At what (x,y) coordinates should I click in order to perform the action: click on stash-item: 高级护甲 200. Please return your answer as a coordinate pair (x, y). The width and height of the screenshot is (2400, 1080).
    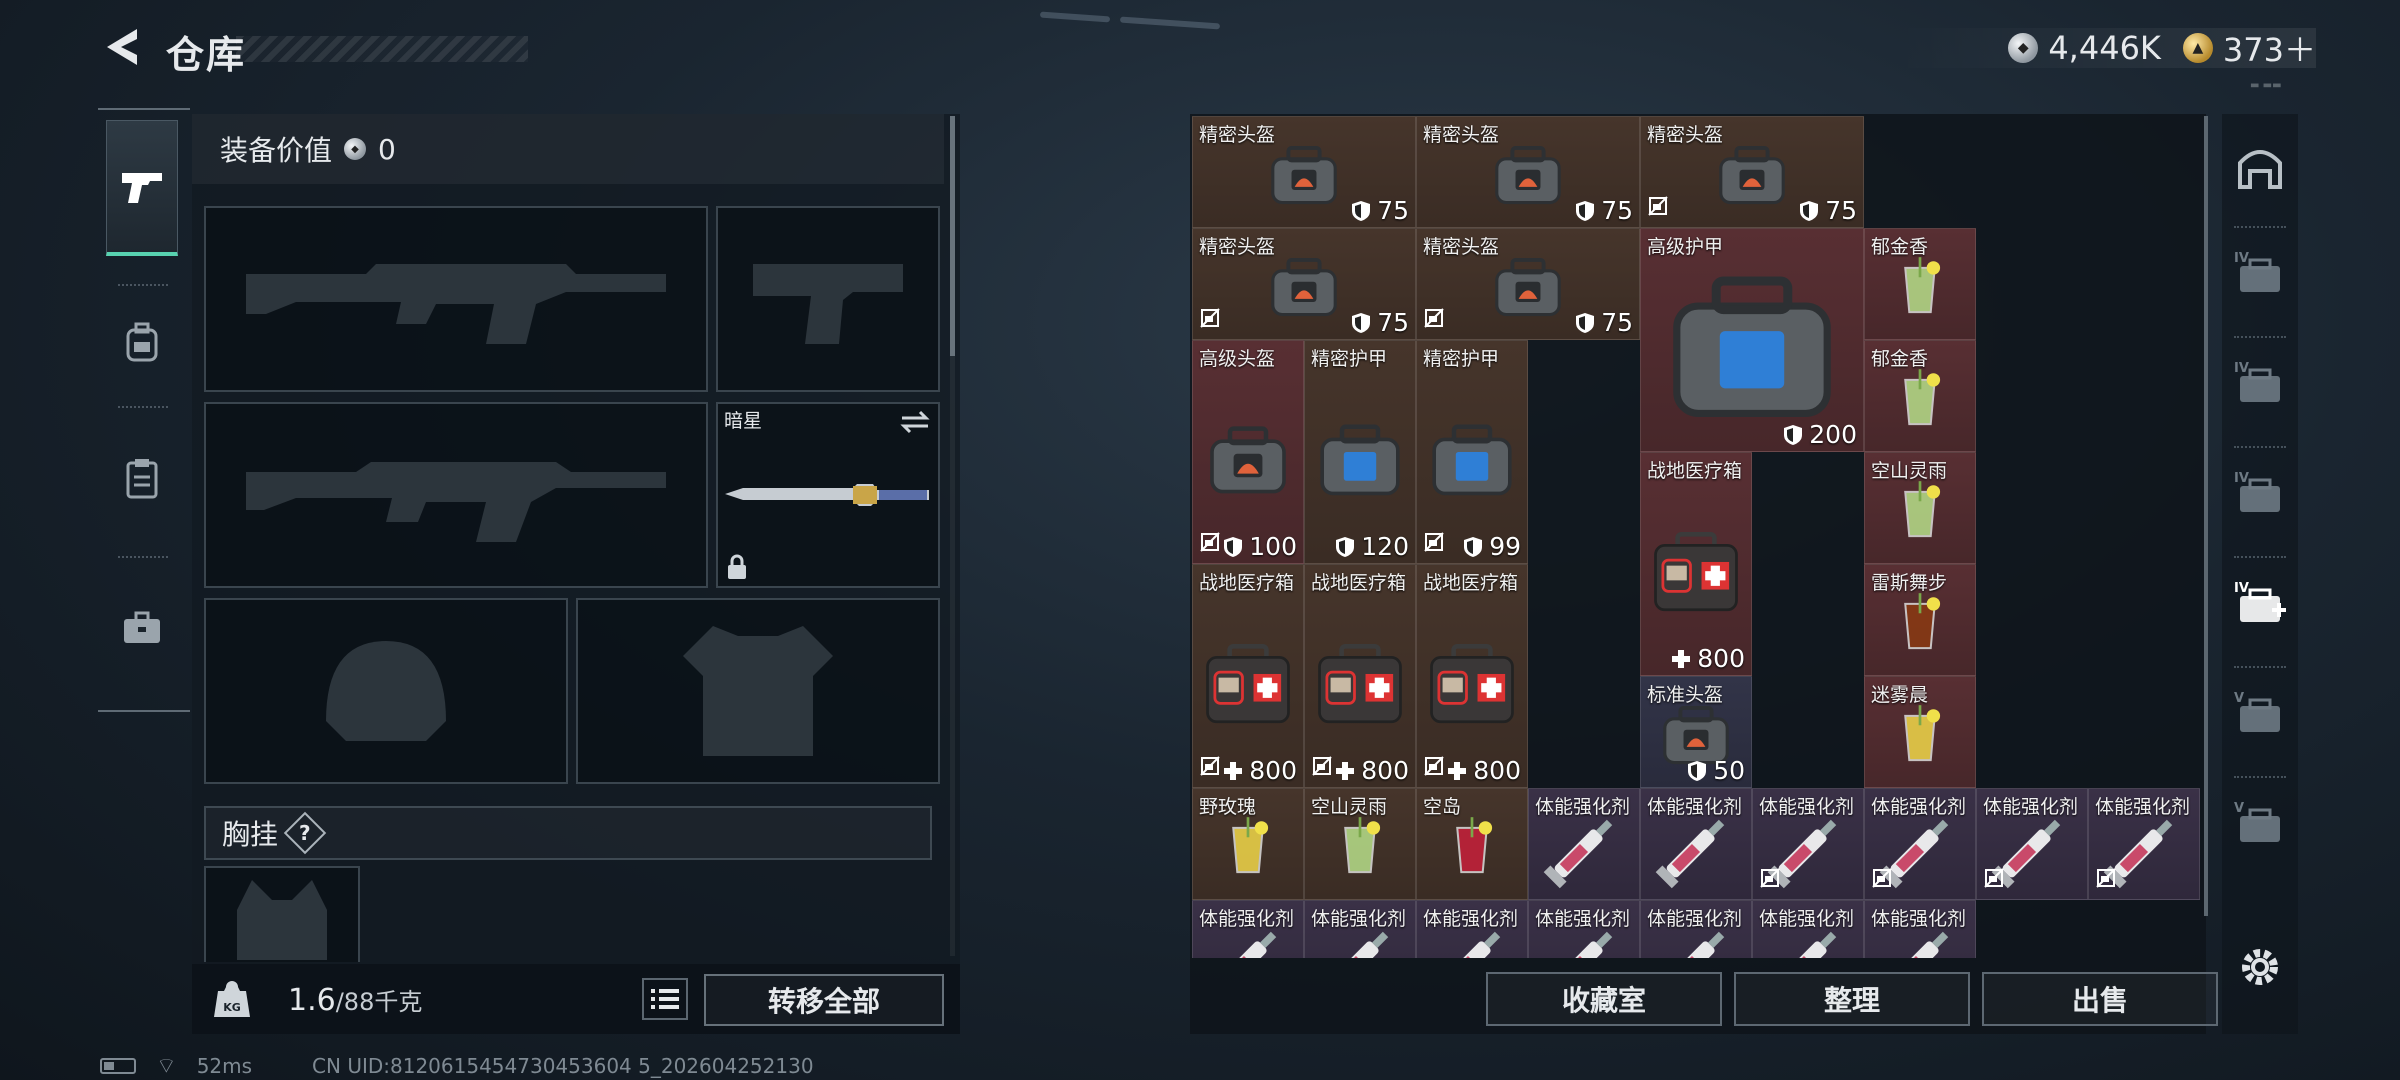
    Looking at the image, I should click on (1752, 340).